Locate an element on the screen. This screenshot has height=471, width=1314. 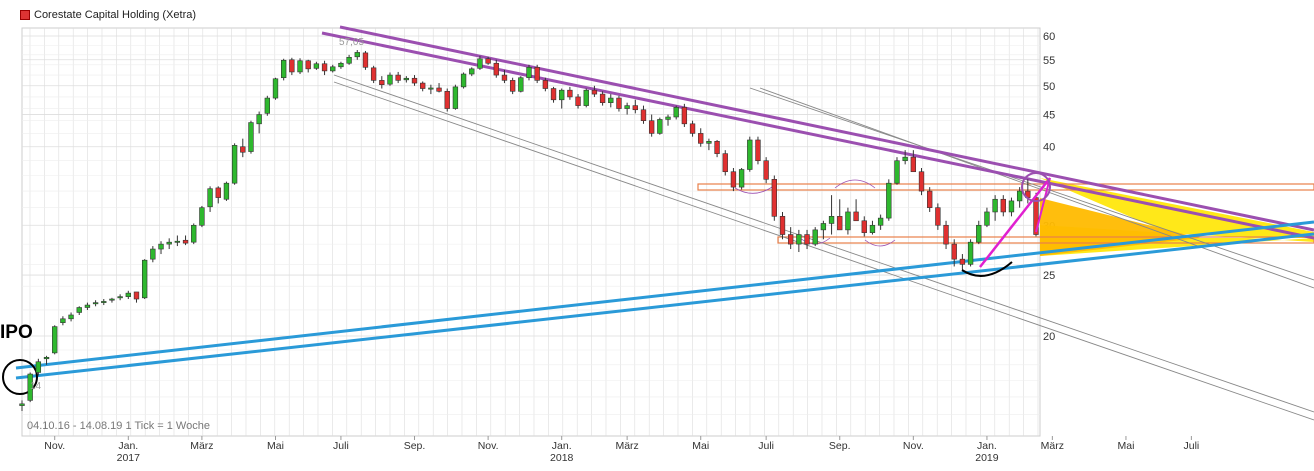
x-tick-label: Mai is located at coordinates (700, 446).